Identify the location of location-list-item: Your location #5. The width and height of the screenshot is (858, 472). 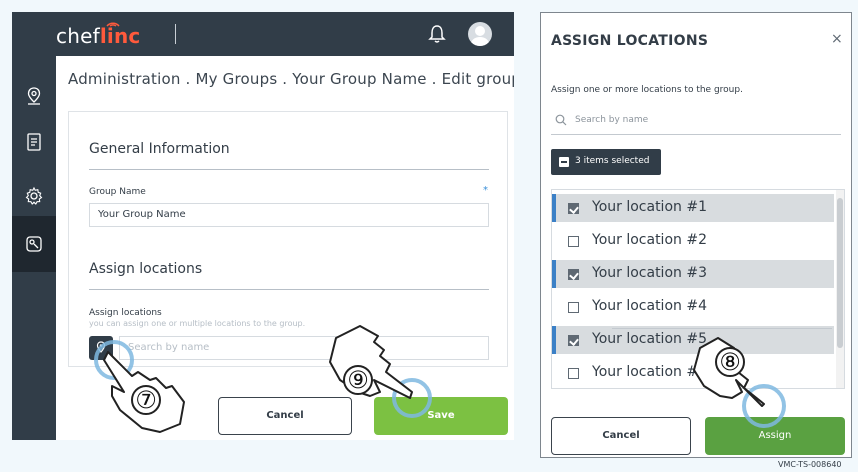
(693, 340).